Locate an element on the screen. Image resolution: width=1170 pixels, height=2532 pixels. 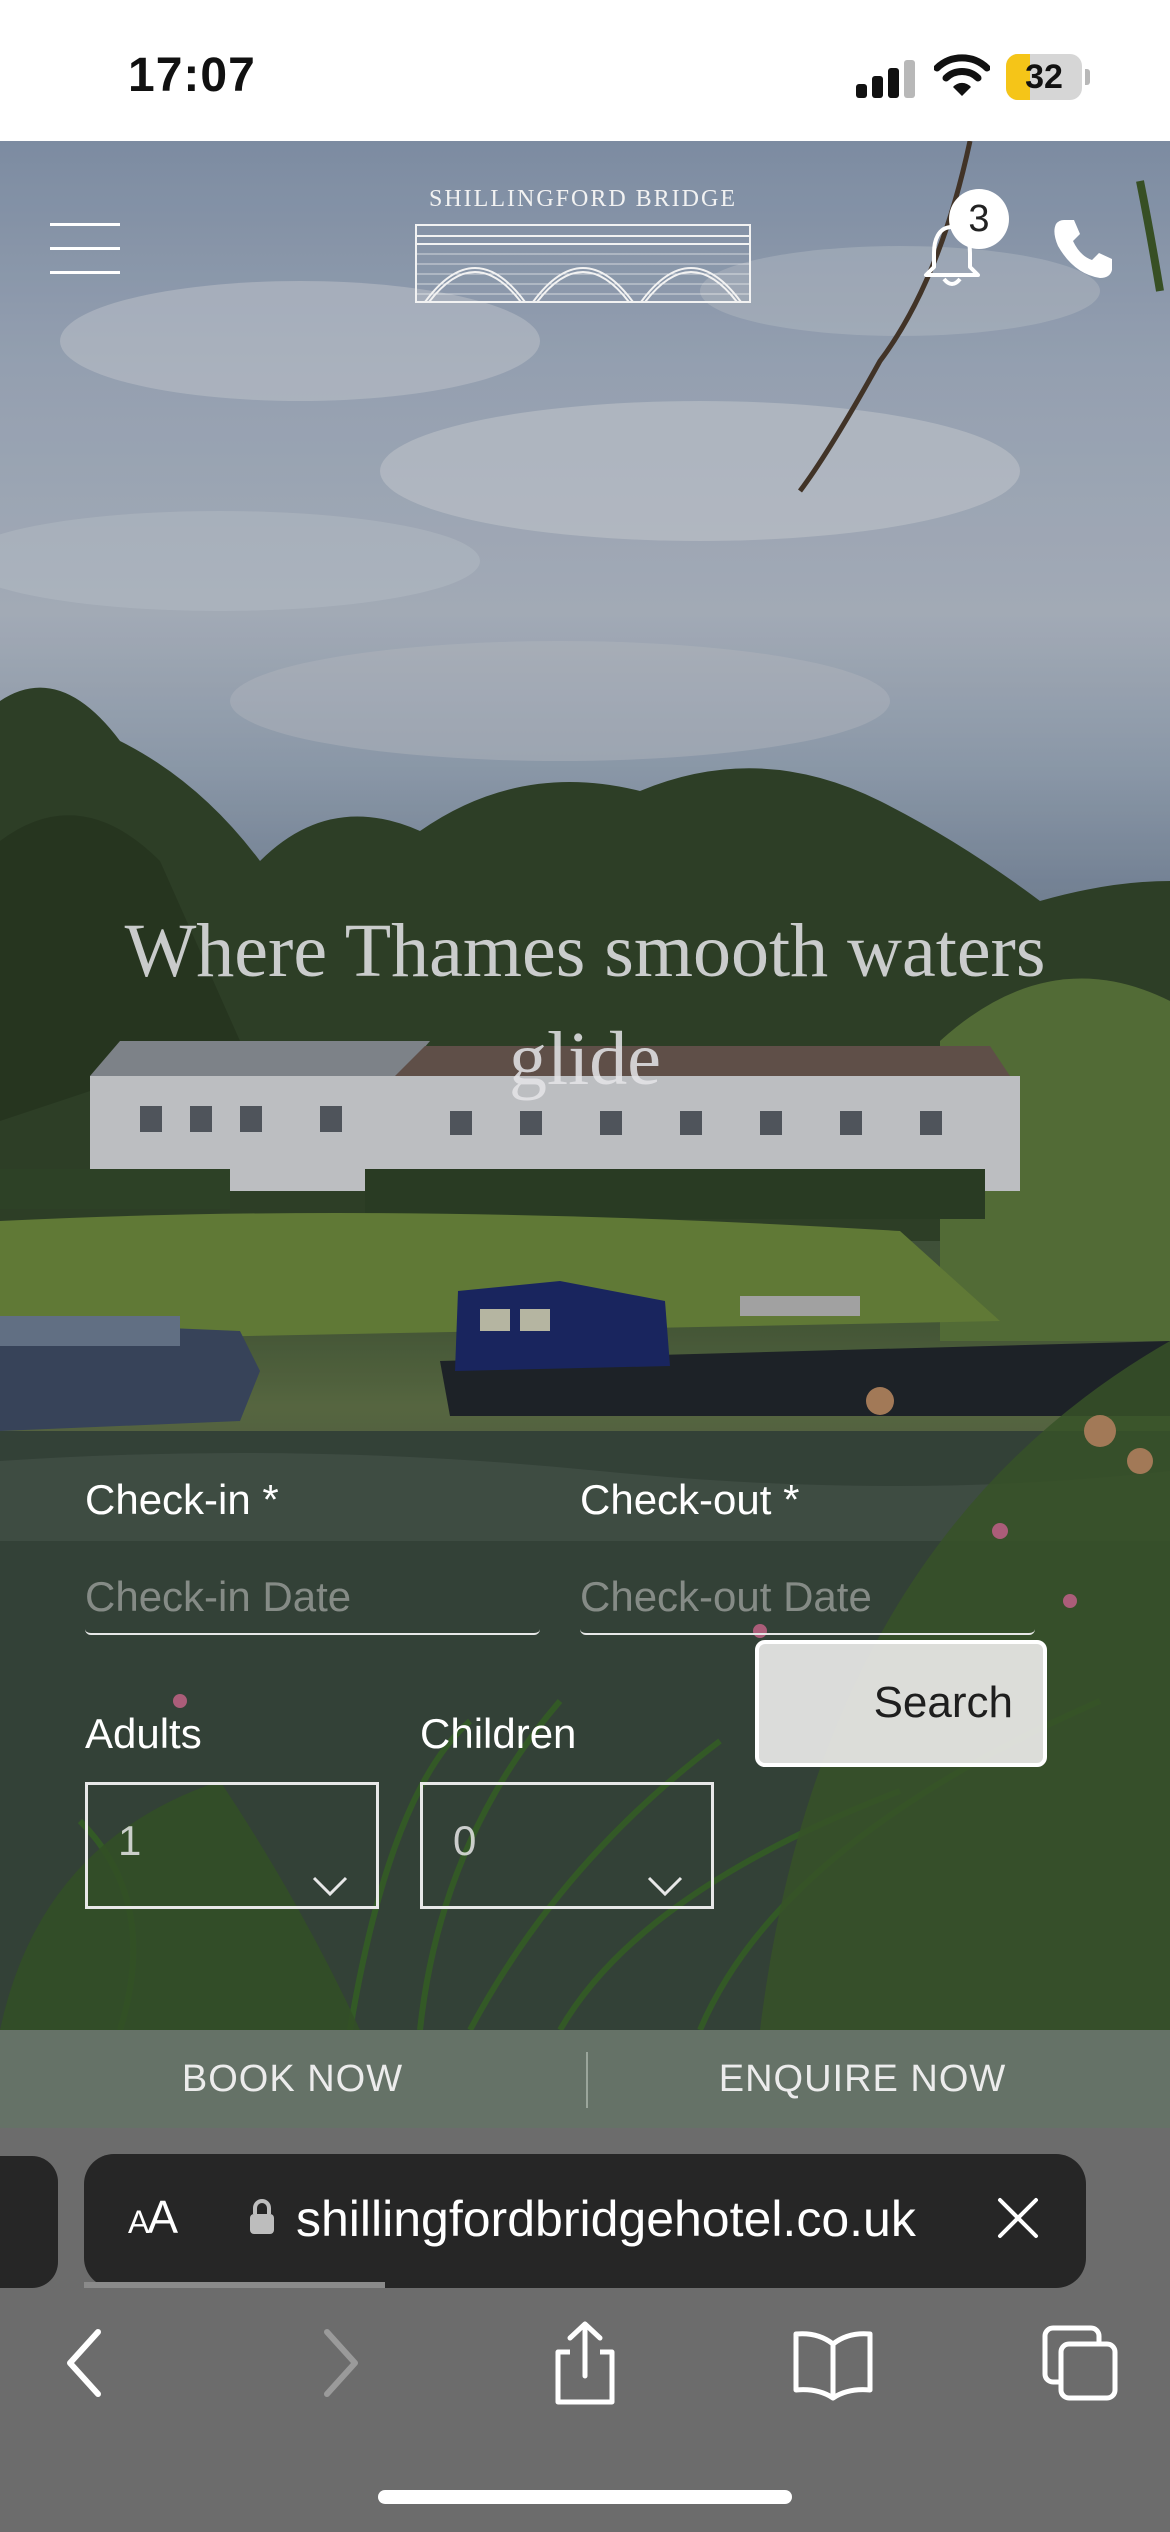
tabs-icon is located at coordinates (1080, 2363).